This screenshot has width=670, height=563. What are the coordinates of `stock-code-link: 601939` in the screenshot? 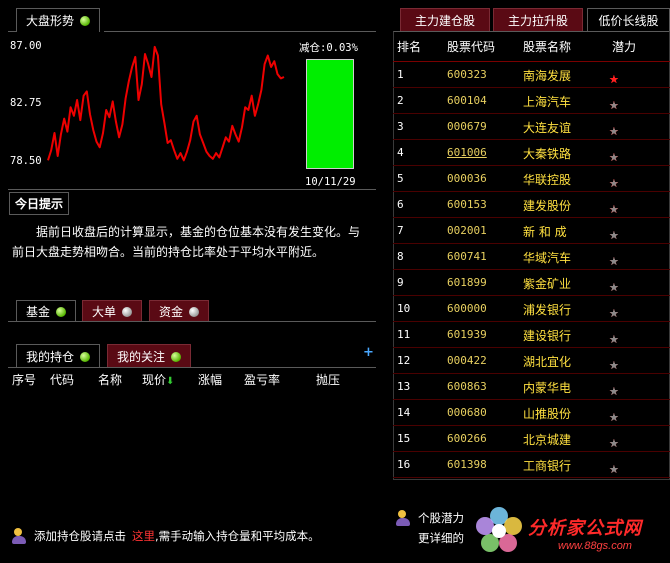 It's located at (467, 334).